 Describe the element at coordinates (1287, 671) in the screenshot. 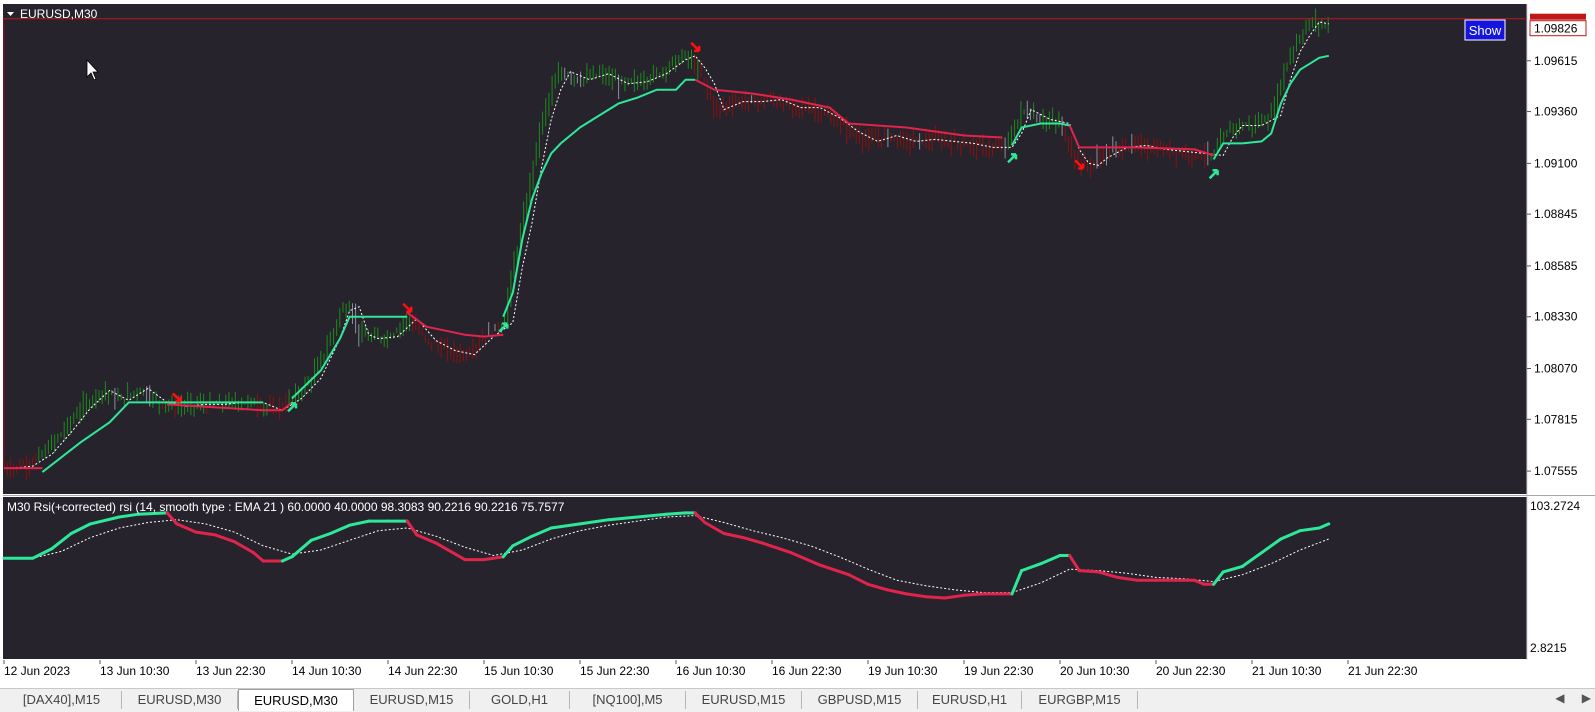

I see `x-tick-label: 21 Jun 10:30` at that location.